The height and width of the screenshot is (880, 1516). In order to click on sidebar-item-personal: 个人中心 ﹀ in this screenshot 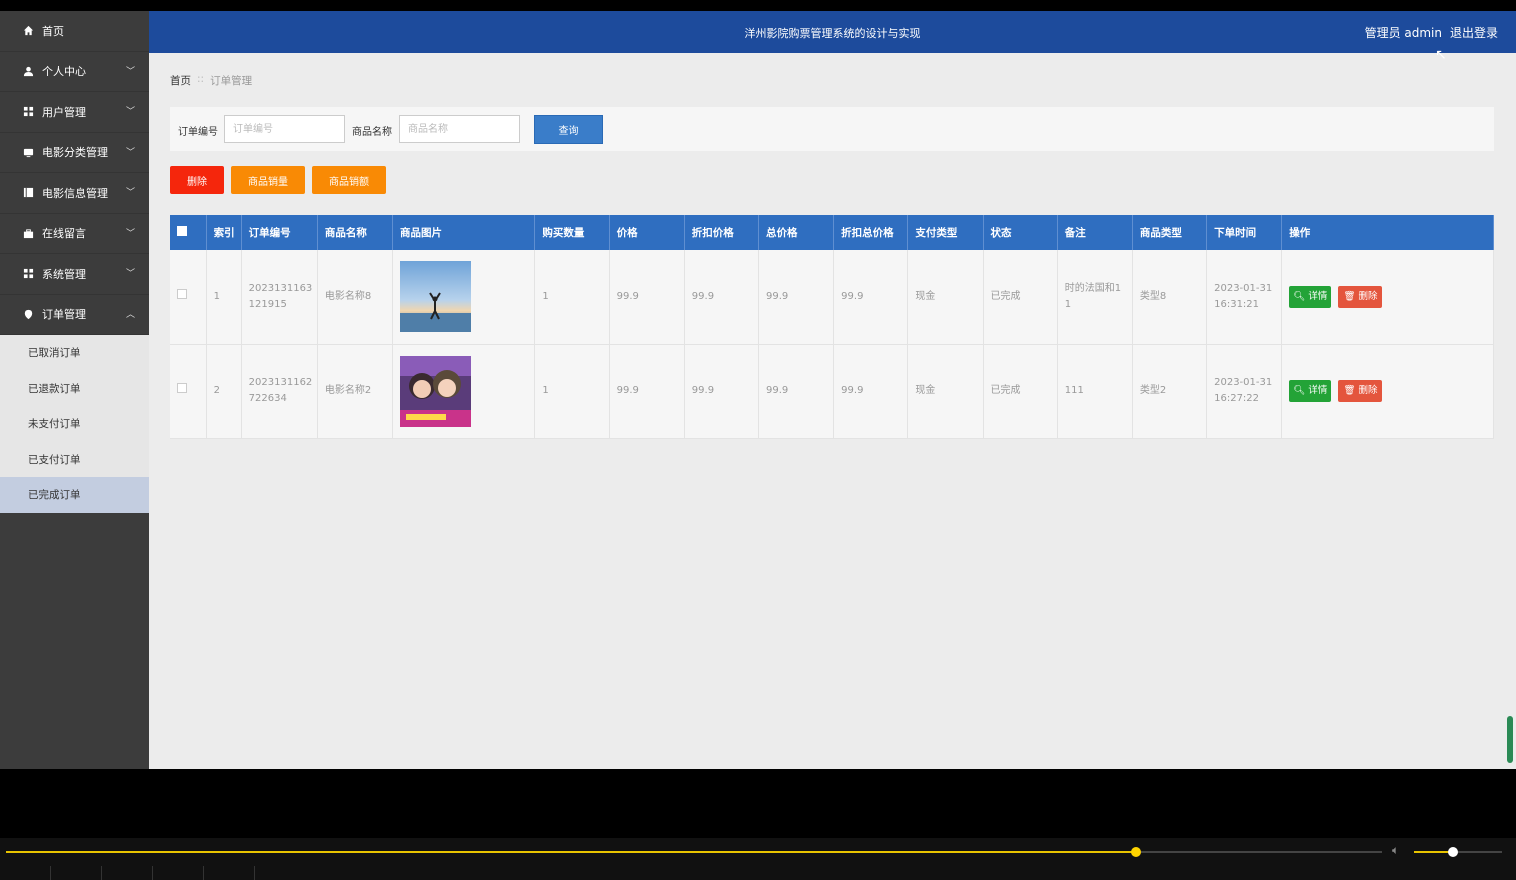, I will do `click(74, 72)`.